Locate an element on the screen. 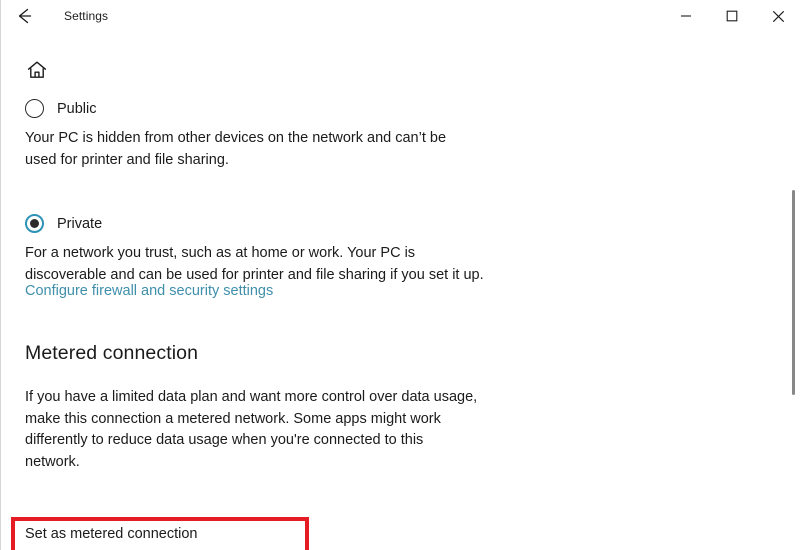 This screenshot has width=800, height=550. window-caption-buttons is located at coordinates (731, 16).